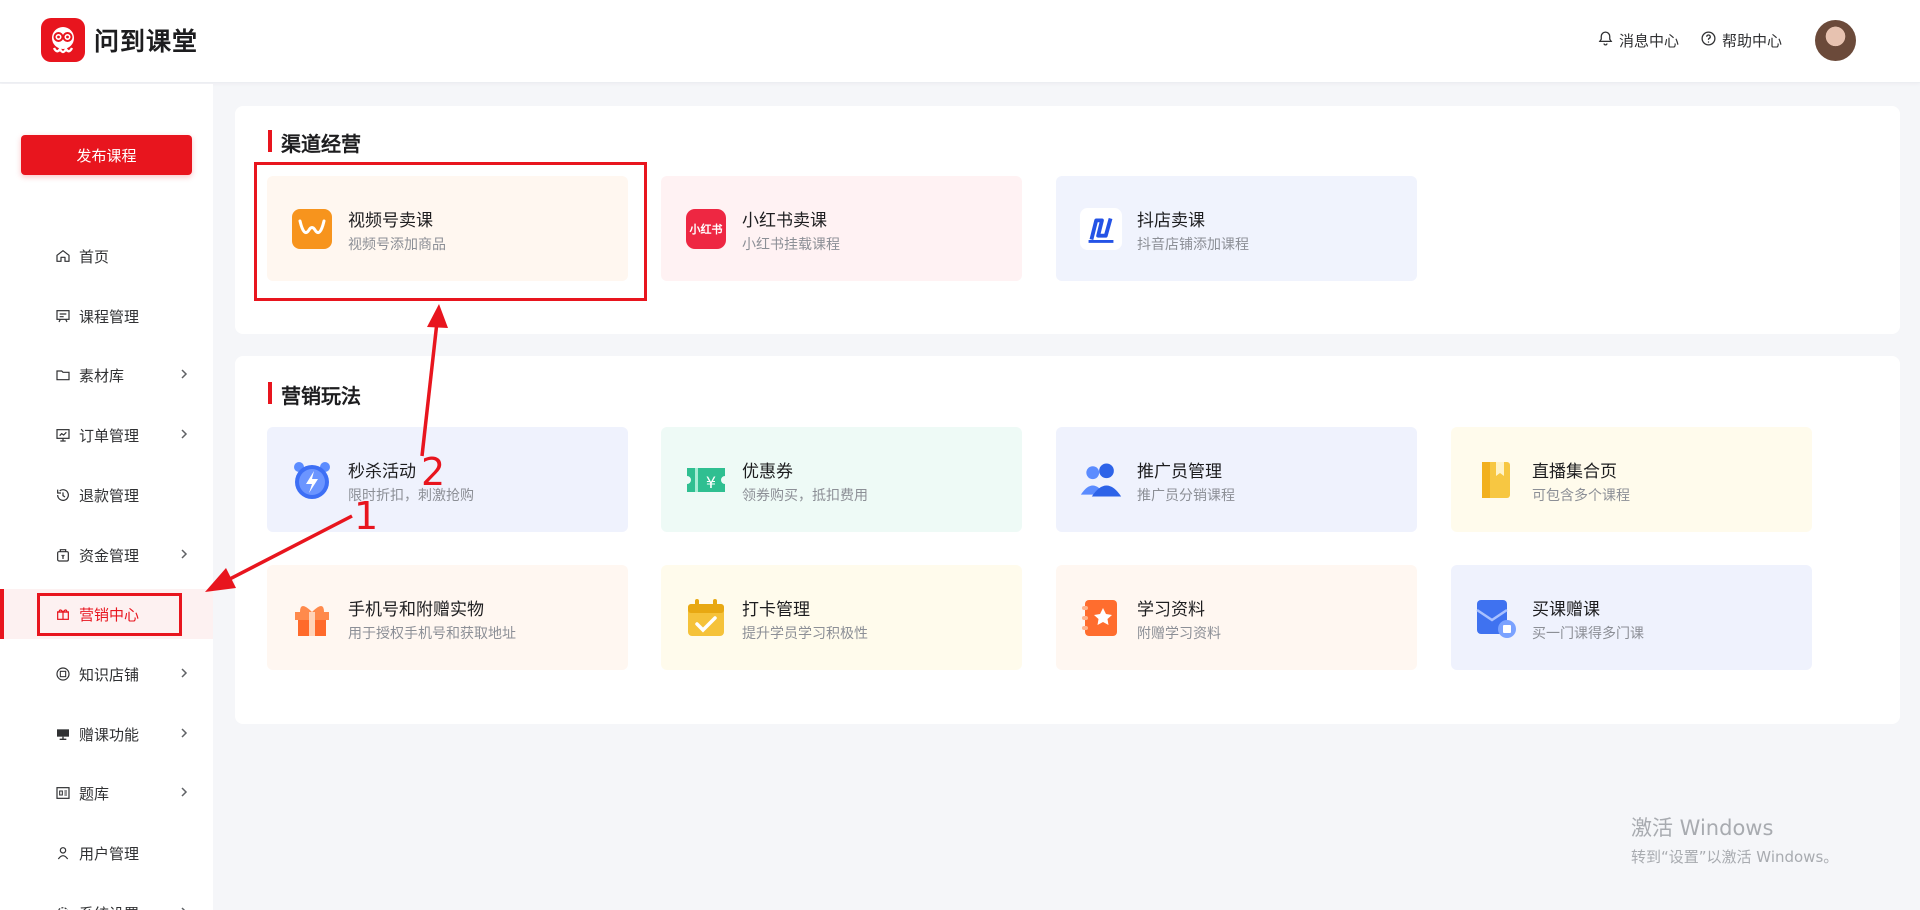 The width and height of the screenshot is (1920, 910). What do you see at coordinates (1179, 472) in the screenshot?
I see `card-title: 推广员管理` at bounding box center [1179, 472].